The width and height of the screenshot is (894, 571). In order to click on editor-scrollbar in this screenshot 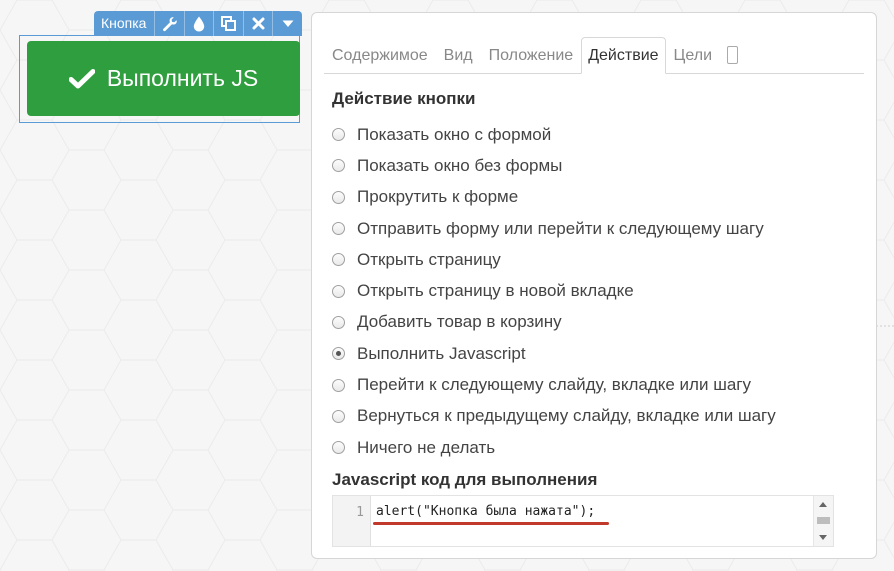, I will do `click(823, 521)`.